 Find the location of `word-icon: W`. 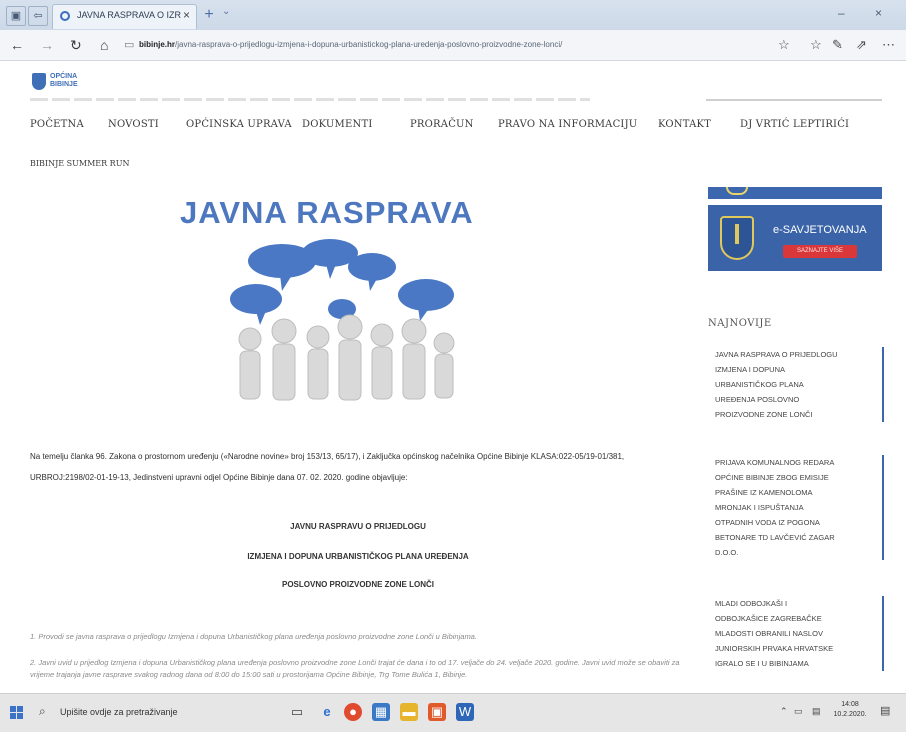

word-icon: W is located at coordinates (465, 712).